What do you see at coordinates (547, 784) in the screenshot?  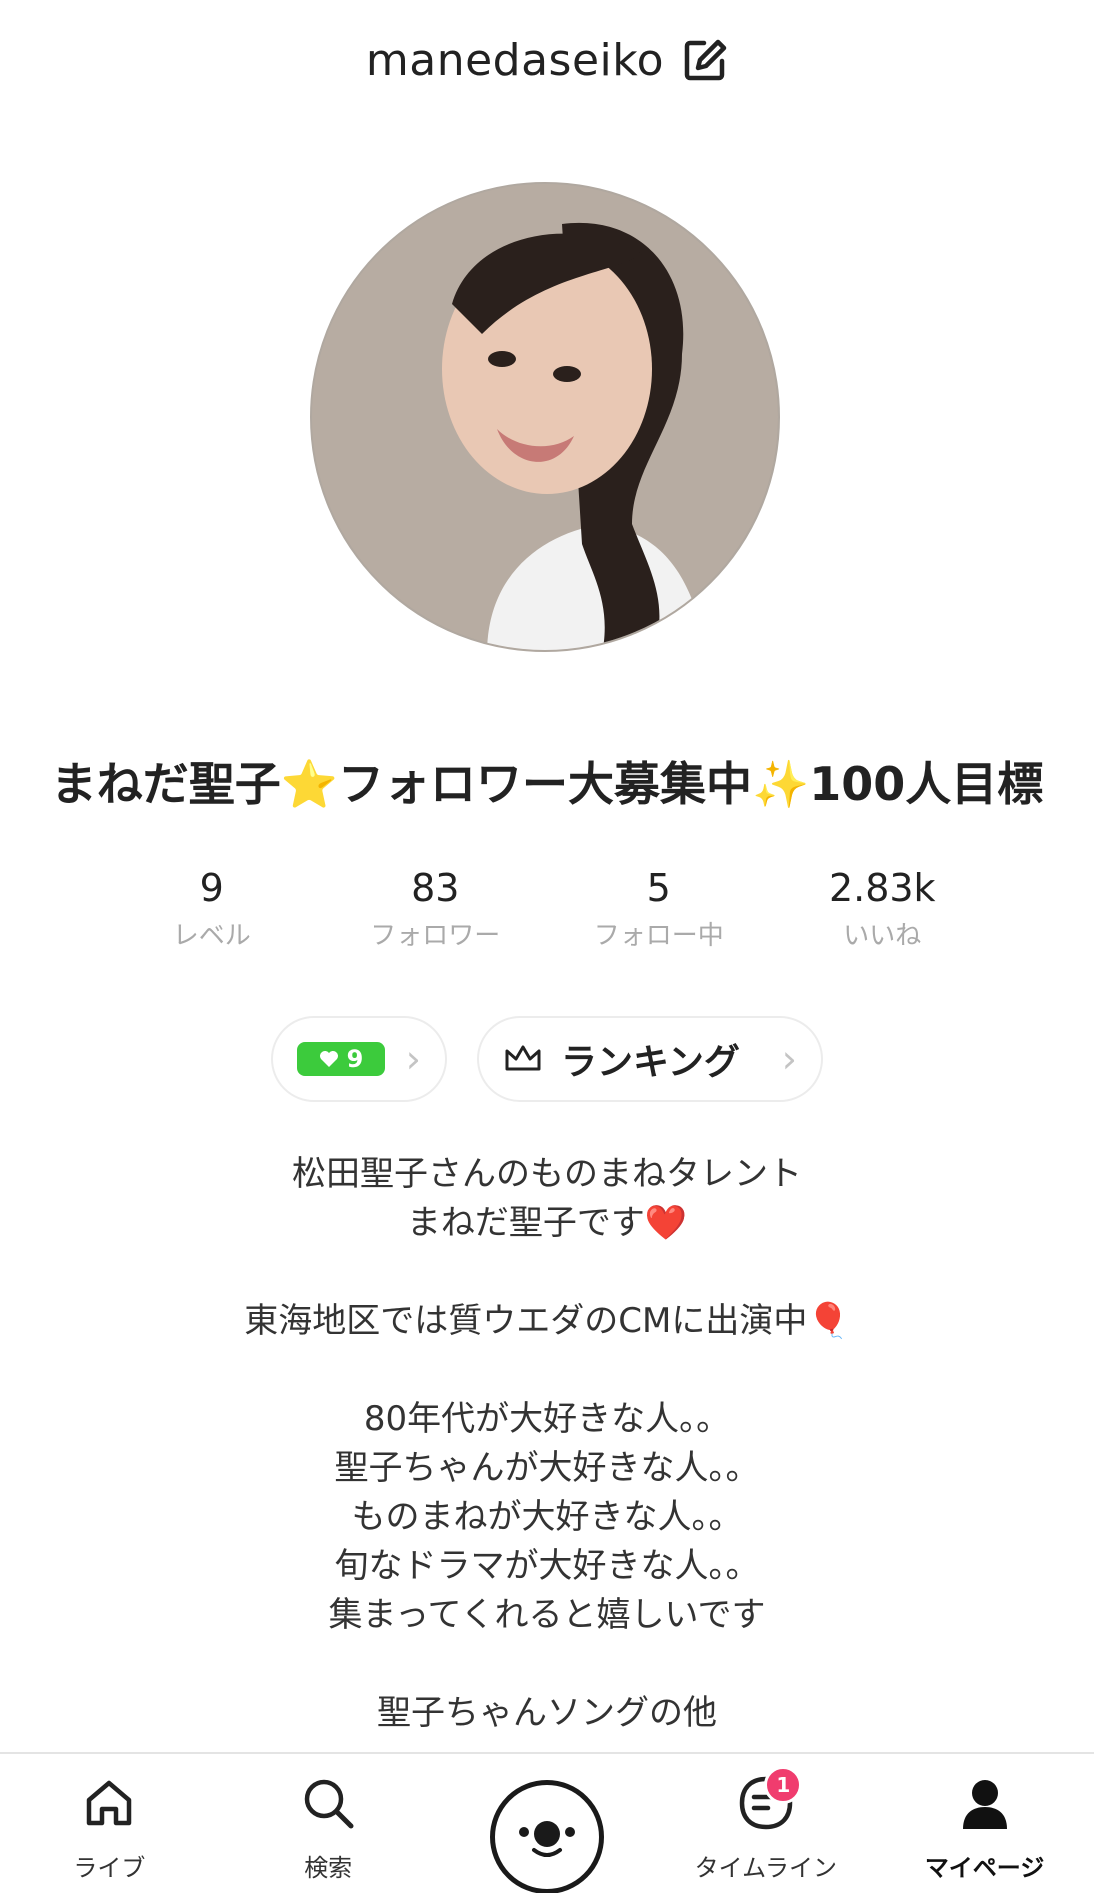 I see `profile-display-name: まねだ聖子⭐フォロワー大募集中✨100人目標` at bounding box center [547, 784].